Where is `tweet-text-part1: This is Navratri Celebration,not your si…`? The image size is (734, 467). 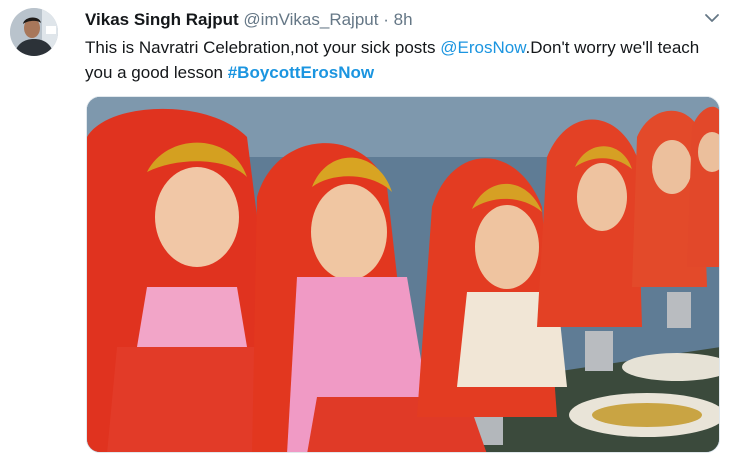 tweet-text-part1: This is Navratri Celebration,not your si… is located at coordinates (263, 47).